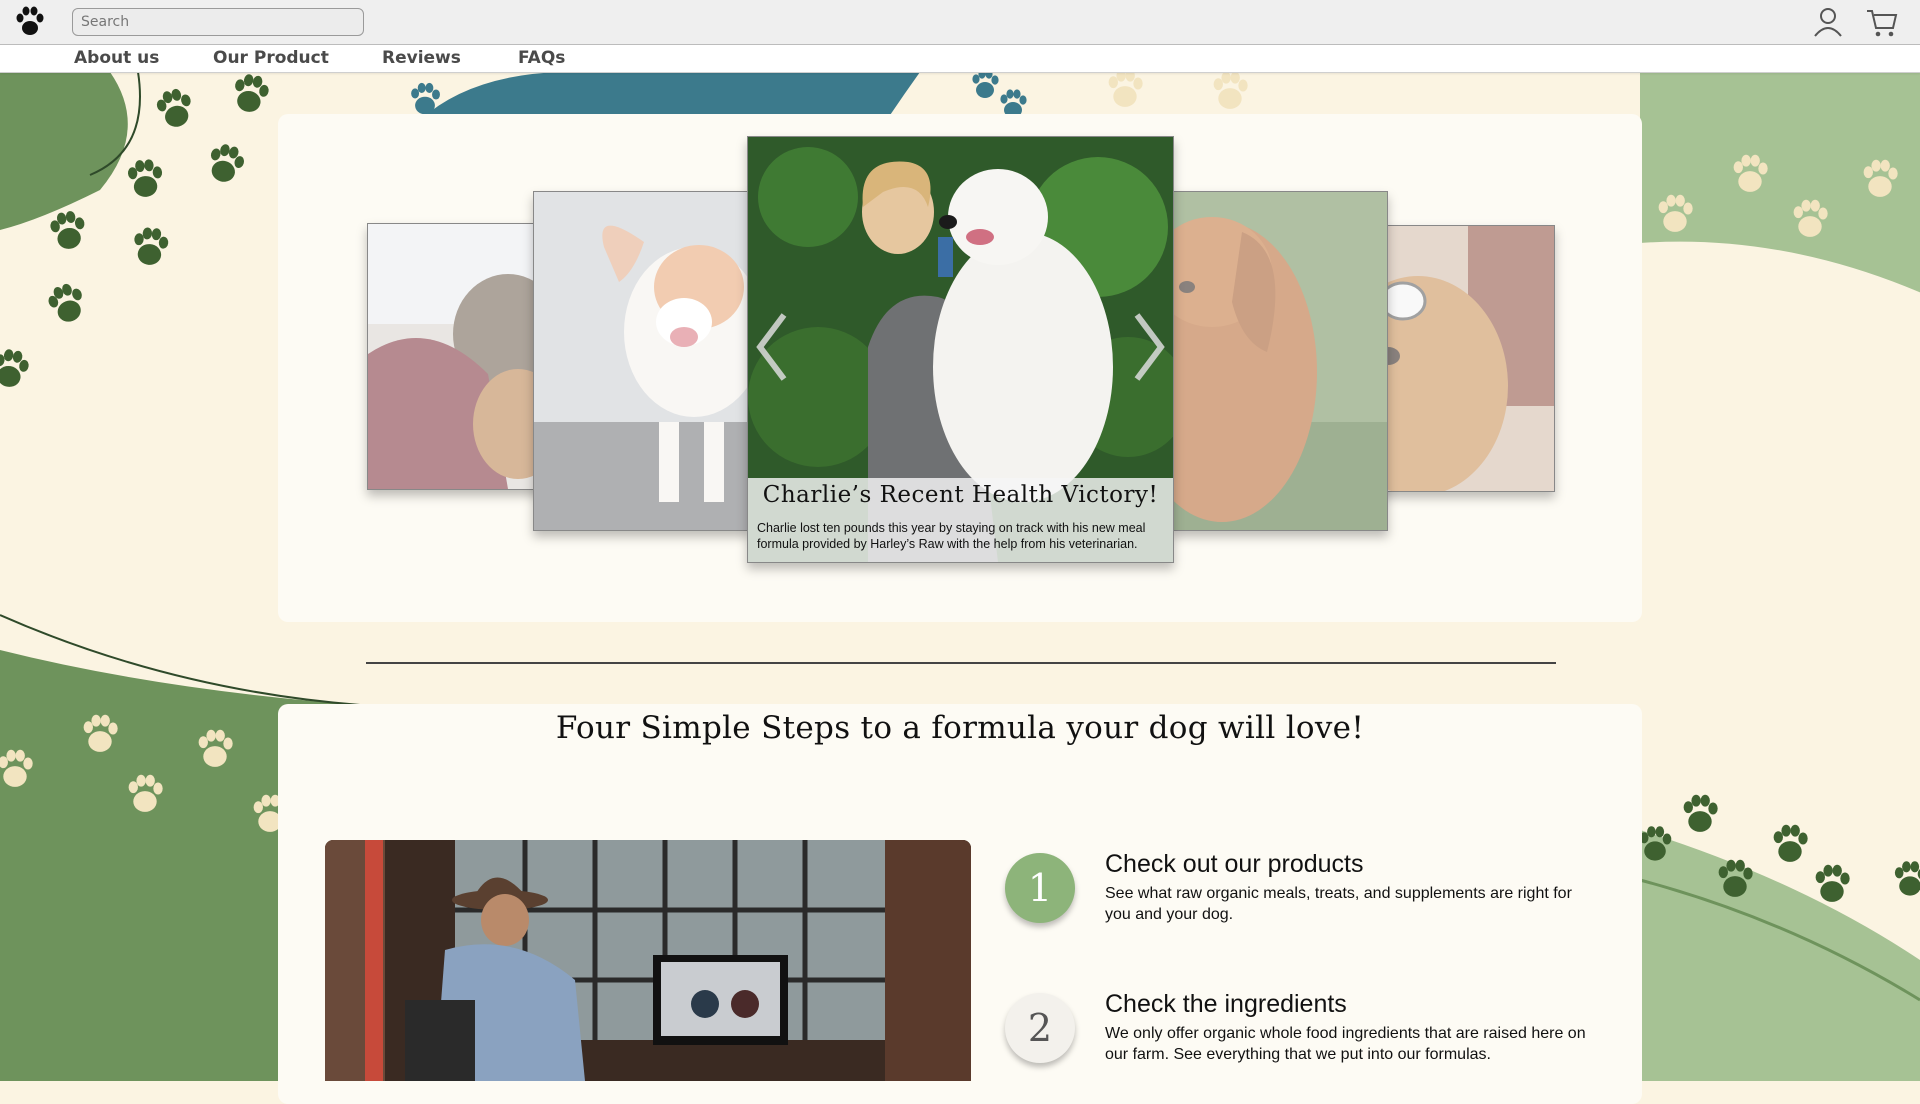 The width and height of the screenshot is (1920, 1104). Describe the element at coordinates (1882, 22) in the screenshot. I see `cart-icon` at that location.